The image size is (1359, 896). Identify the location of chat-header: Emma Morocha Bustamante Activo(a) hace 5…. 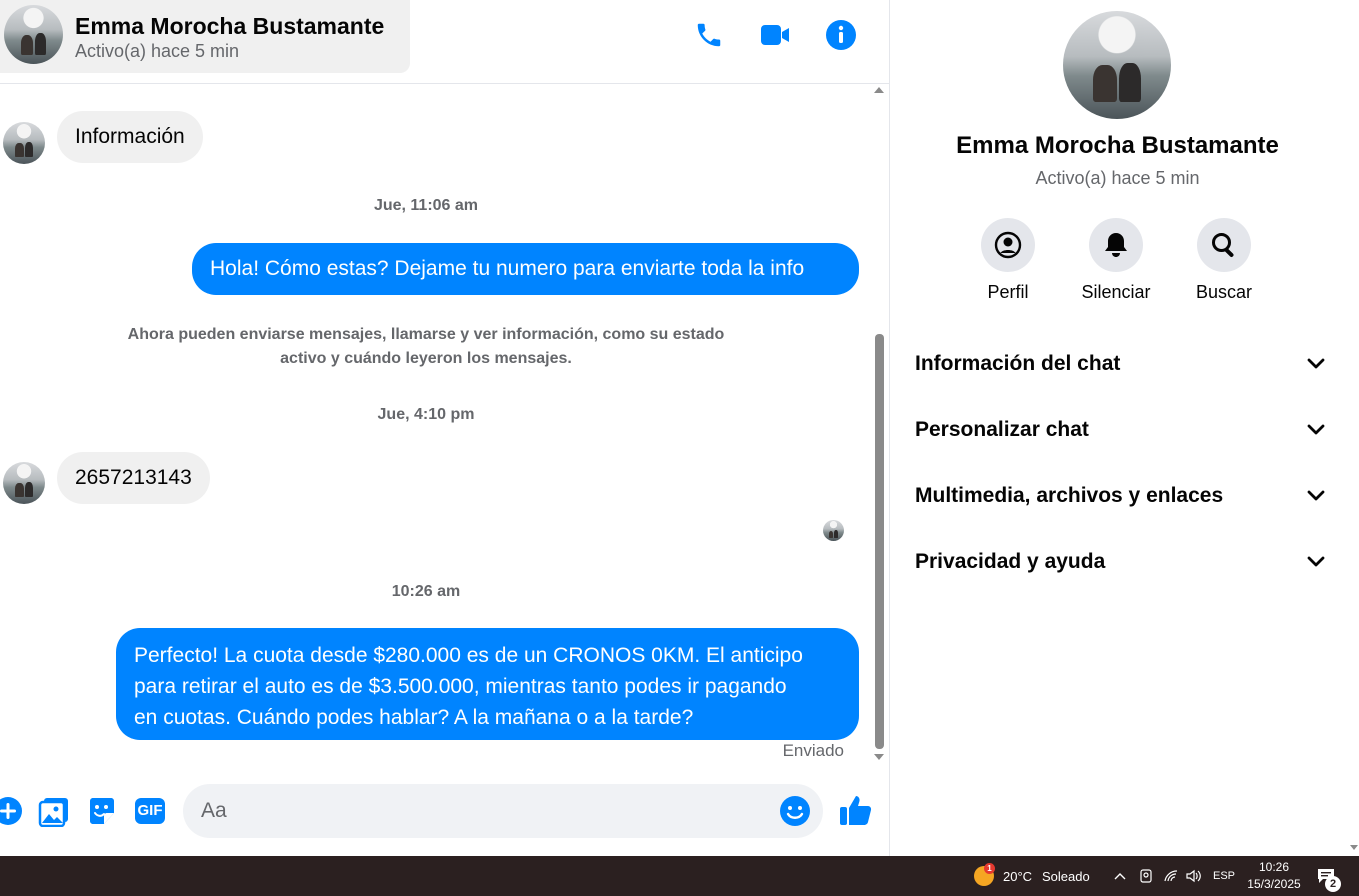
(444, 42).